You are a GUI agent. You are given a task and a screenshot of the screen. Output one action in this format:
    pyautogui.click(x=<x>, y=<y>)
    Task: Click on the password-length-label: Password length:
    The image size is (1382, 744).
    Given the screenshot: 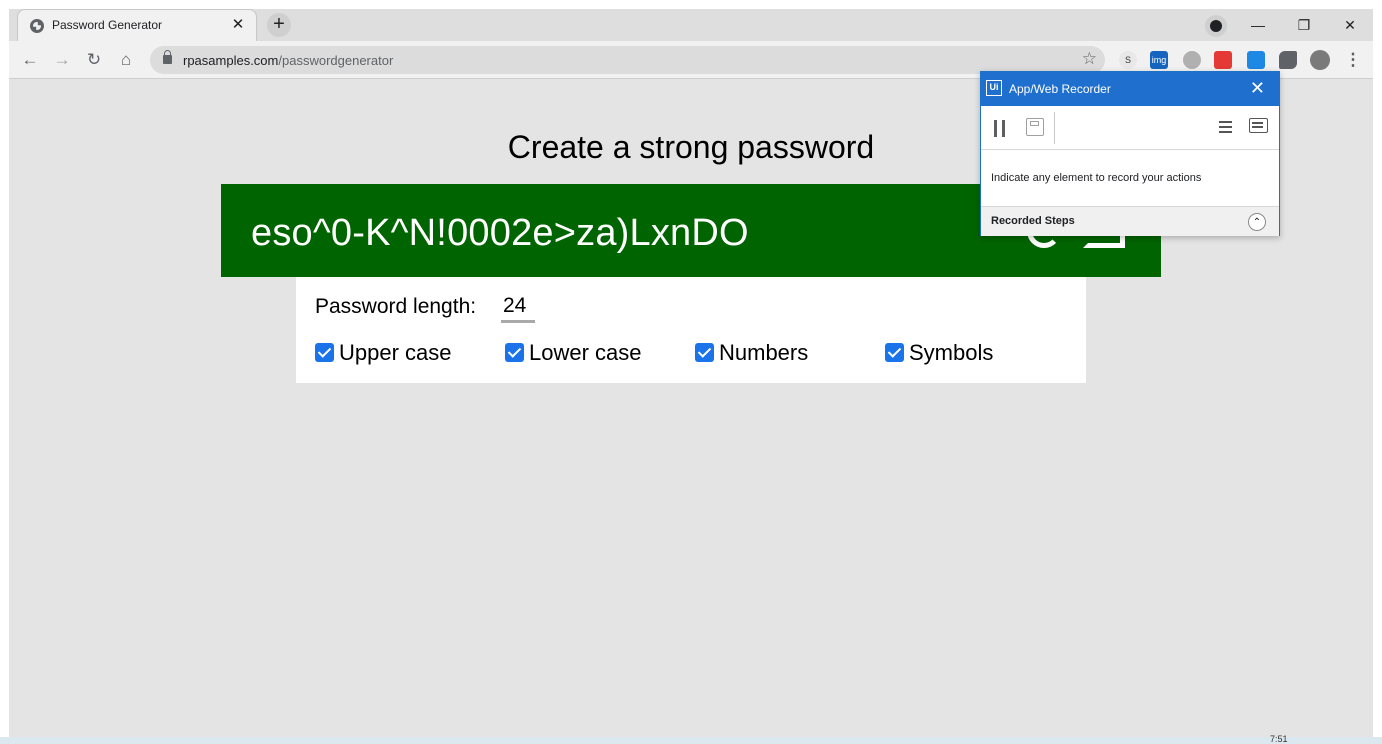 What is the action you would take?
    pyautogui.click(x=396, y=306)
    